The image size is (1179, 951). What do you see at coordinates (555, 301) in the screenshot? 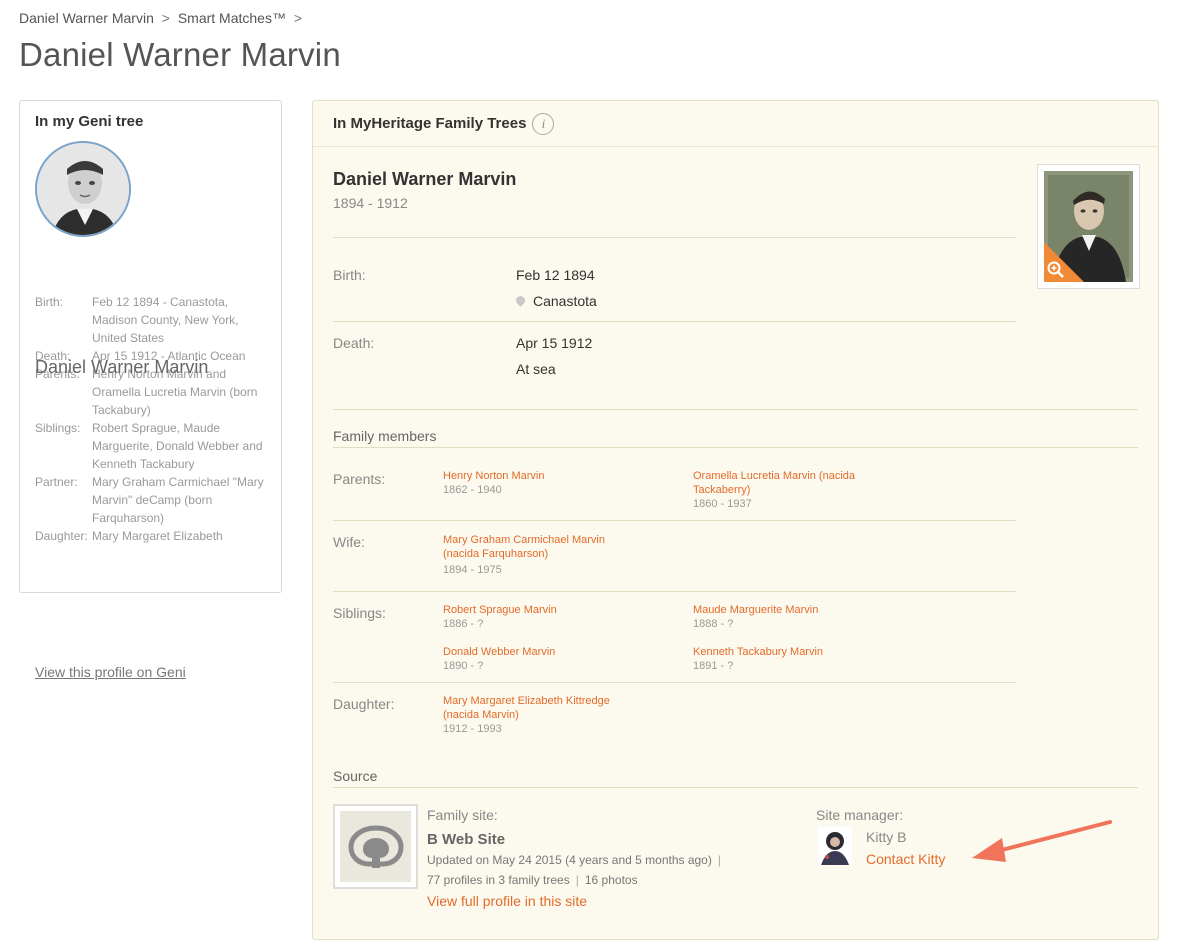
I see `birth-place: Canastota` at bounding box center [555, 301].